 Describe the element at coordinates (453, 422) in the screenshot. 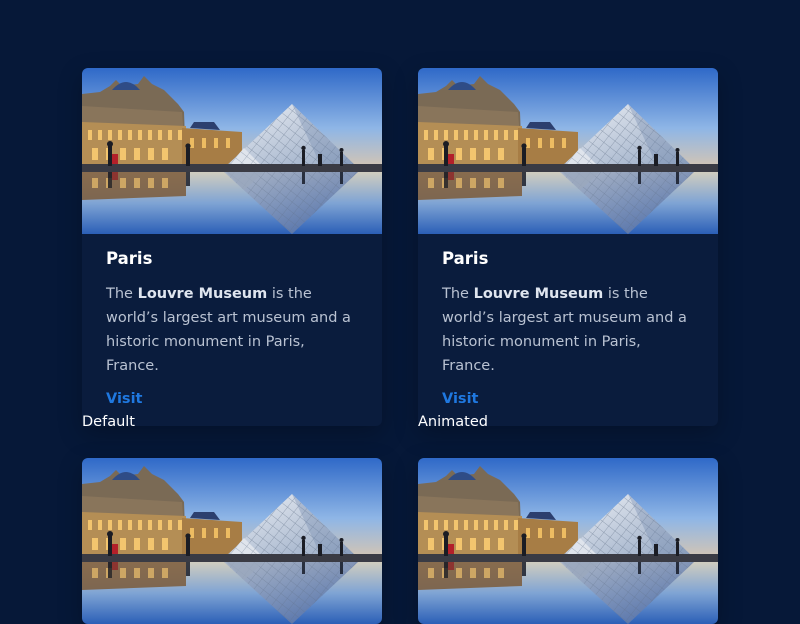

I see `variant-caption: Animated` at that location.